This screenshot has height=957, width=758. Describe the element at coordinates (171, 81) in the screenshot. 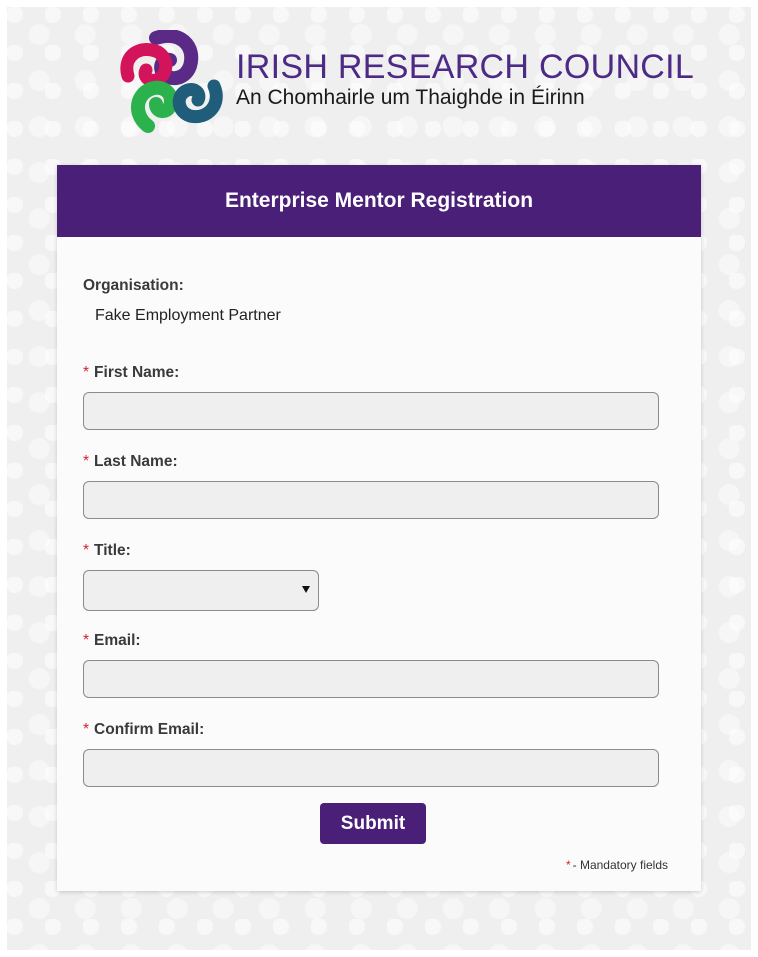

I see `celtic-knot-logo-icon` at that location.